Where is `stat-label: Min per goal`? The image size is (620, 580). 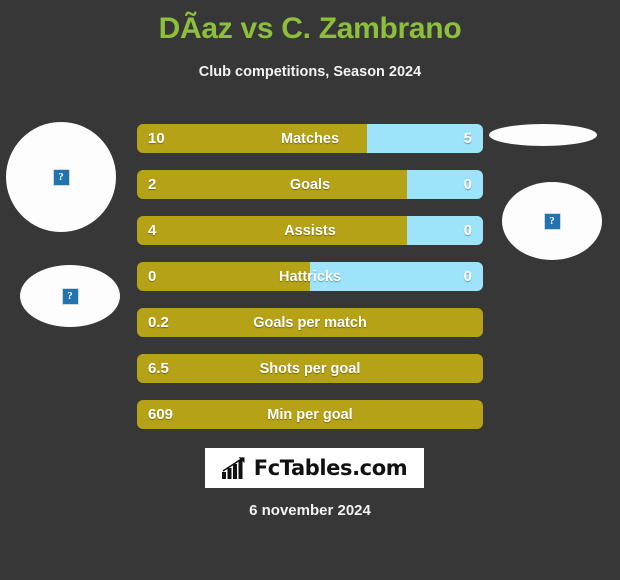
stat-label: Min per goal is located at coordinates (310, 414).